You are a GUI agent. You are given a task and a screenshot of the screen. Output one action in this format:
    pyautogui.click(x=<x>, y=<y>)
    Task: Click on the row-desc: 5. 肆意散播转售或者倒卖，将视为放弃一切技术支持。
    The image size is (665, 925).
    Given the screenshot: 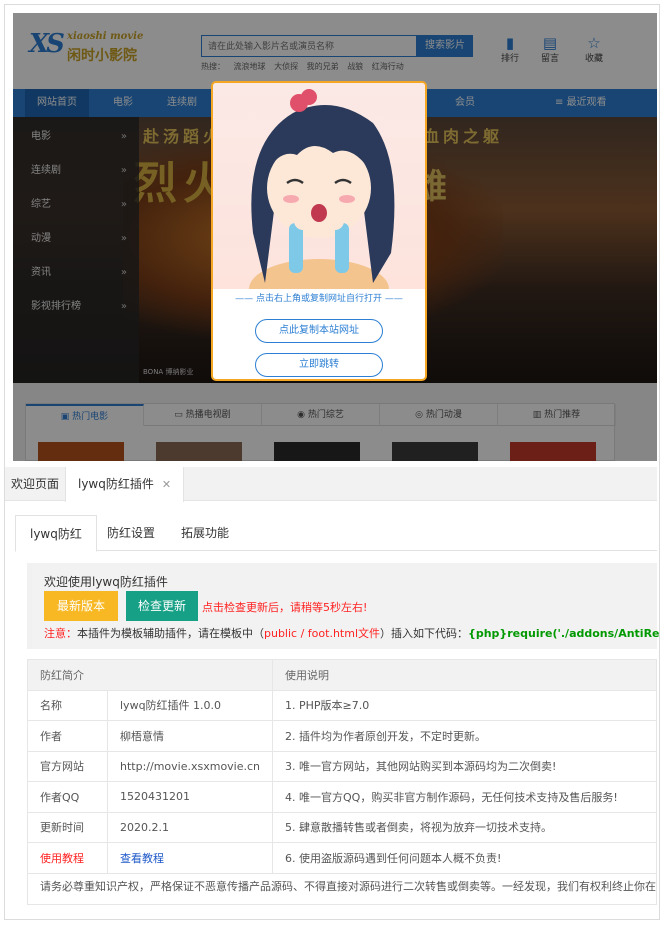 What is the action you would take?
    pyautogui.click(x=464, y=827)
    